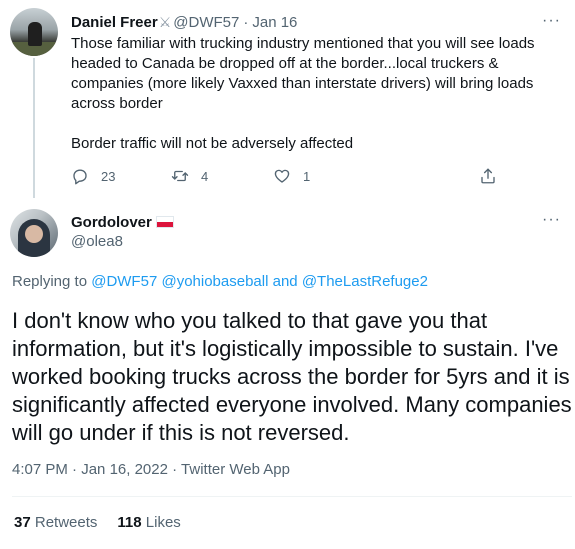 The height and width of the screenshot is (549, 575). I want to click on avatar-face, so click(34, 234).